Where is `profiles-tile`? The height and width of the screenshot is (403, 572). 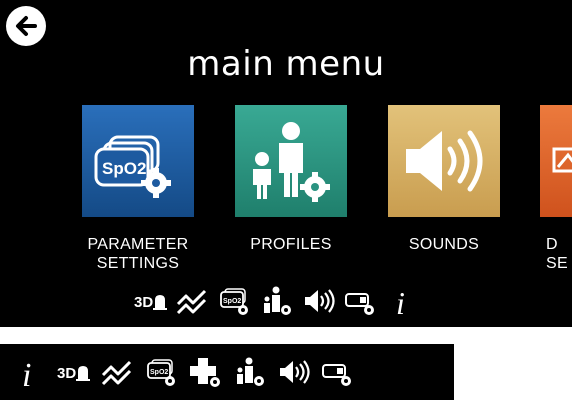 profiles-tile is located at coordinates (291, 161).